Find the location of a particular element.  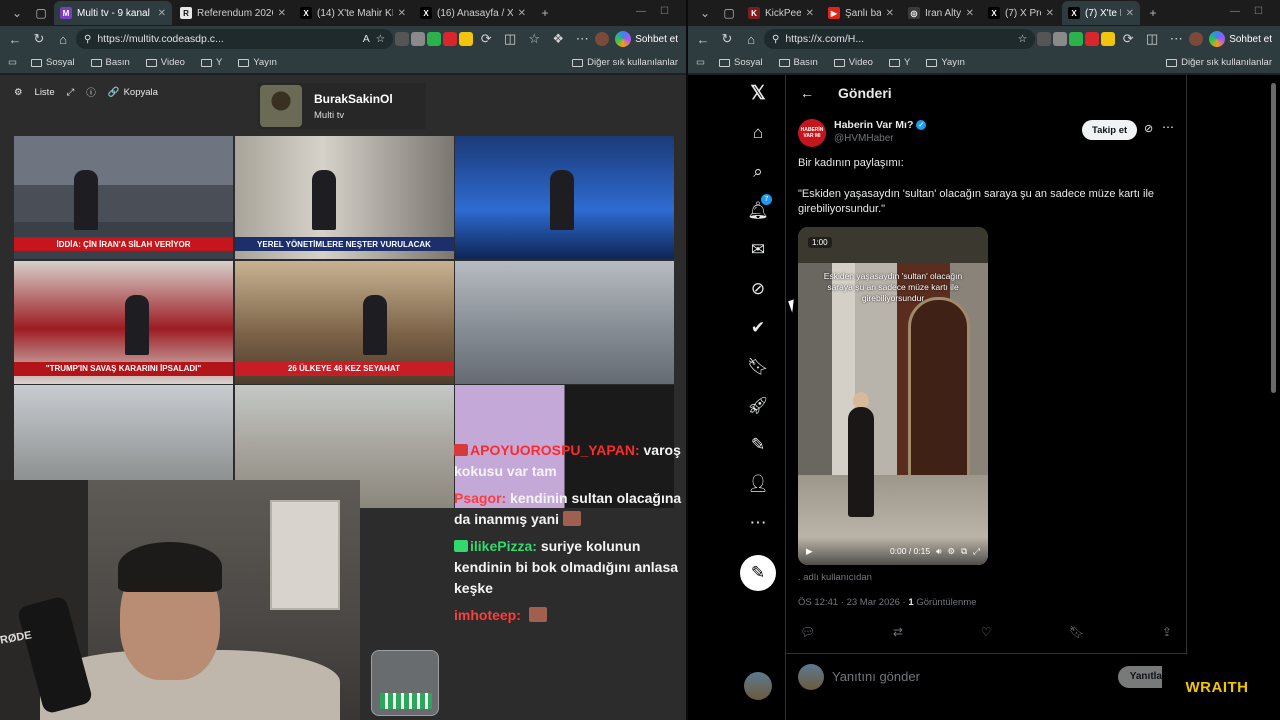

favorites-icon: ☆ is located at coordinates (534, 39).